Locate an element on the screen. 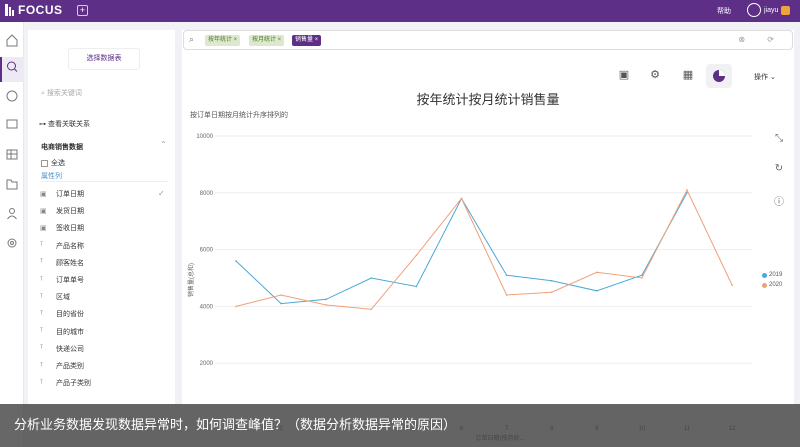 The height and width of the screenshot is (447, 800). field-label: 快递公司 is located at coordinates (70, 349).